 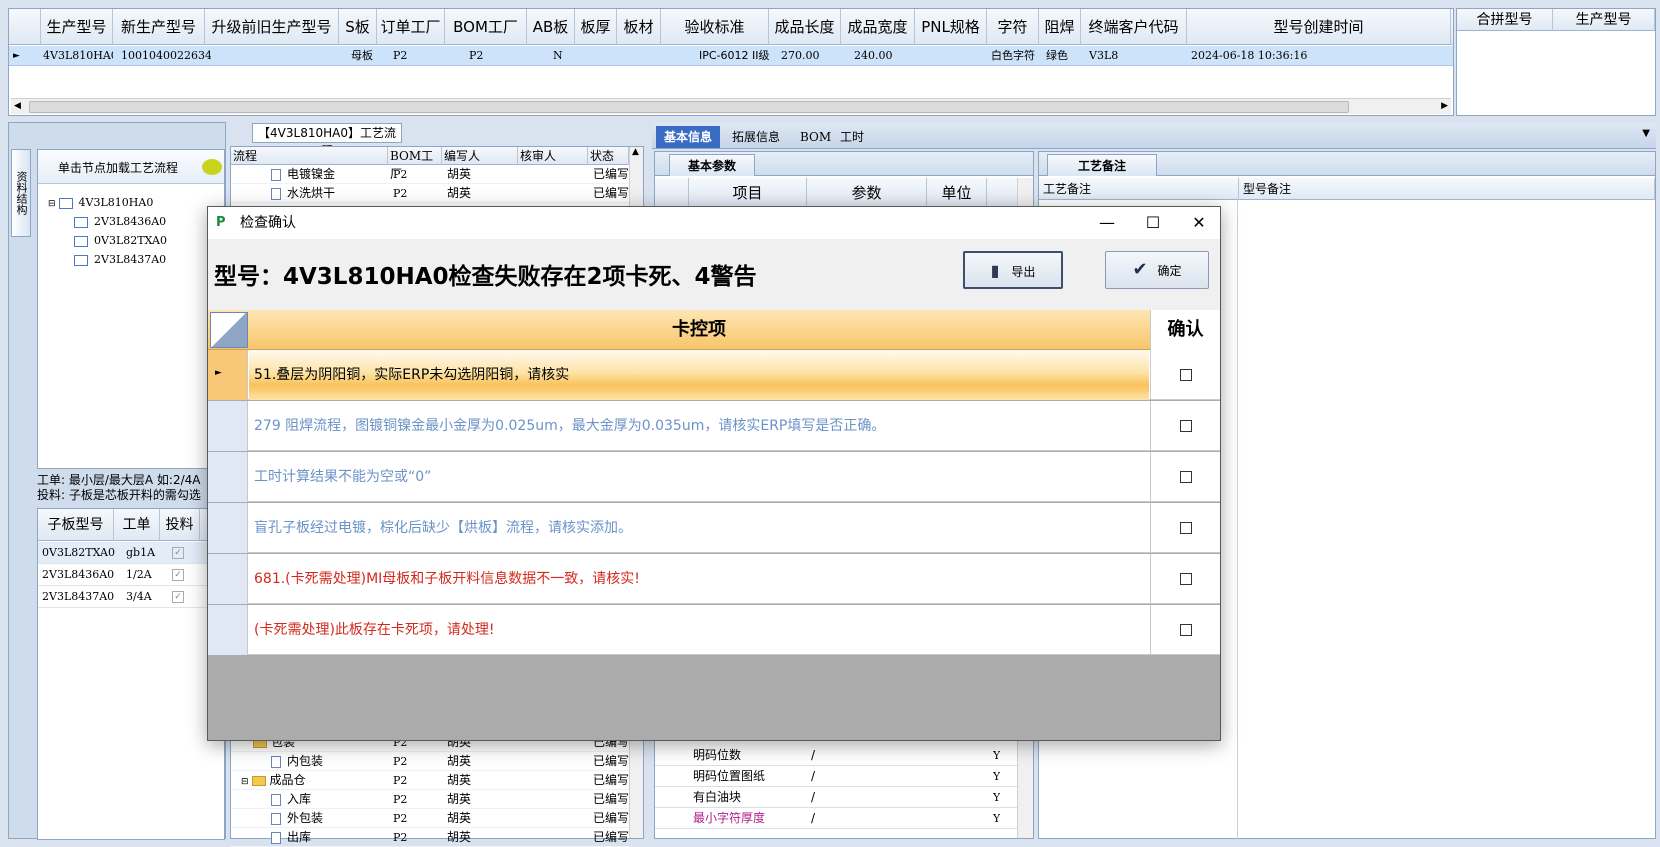 I want to click on scroll-left-icon: ◀, so click(x=17, y=106).